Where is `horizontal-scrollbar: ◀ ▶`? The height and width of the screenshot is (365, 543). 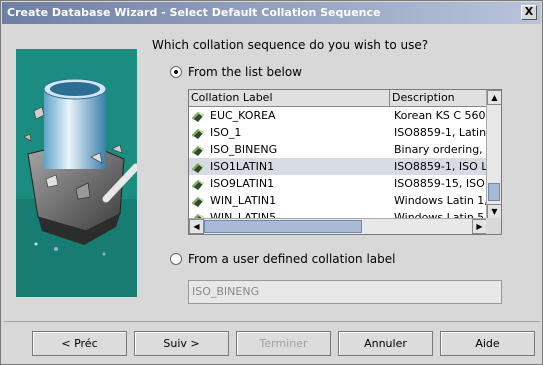
horizontal-scrollbar: ◀ ▶ is located at coordinates (338, 226).